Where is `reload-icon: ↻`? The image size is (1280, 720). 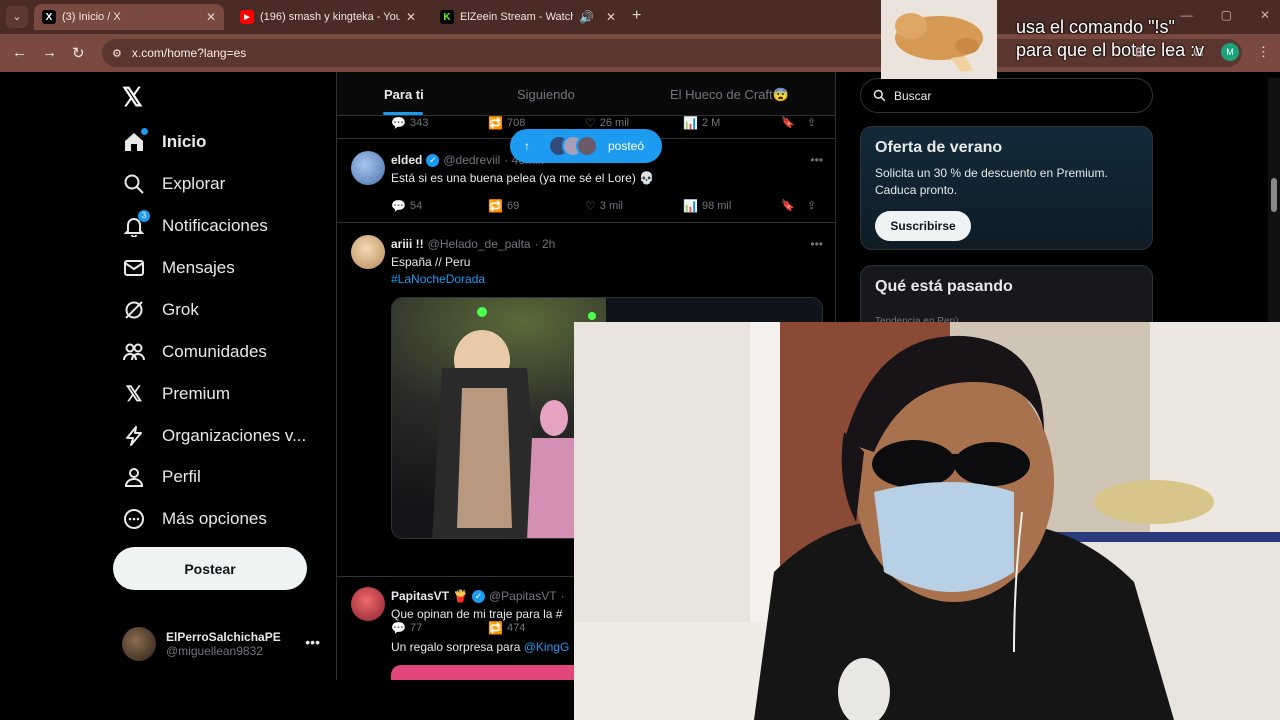 reload-icon: ↻ is located at coordinates (78, 53).